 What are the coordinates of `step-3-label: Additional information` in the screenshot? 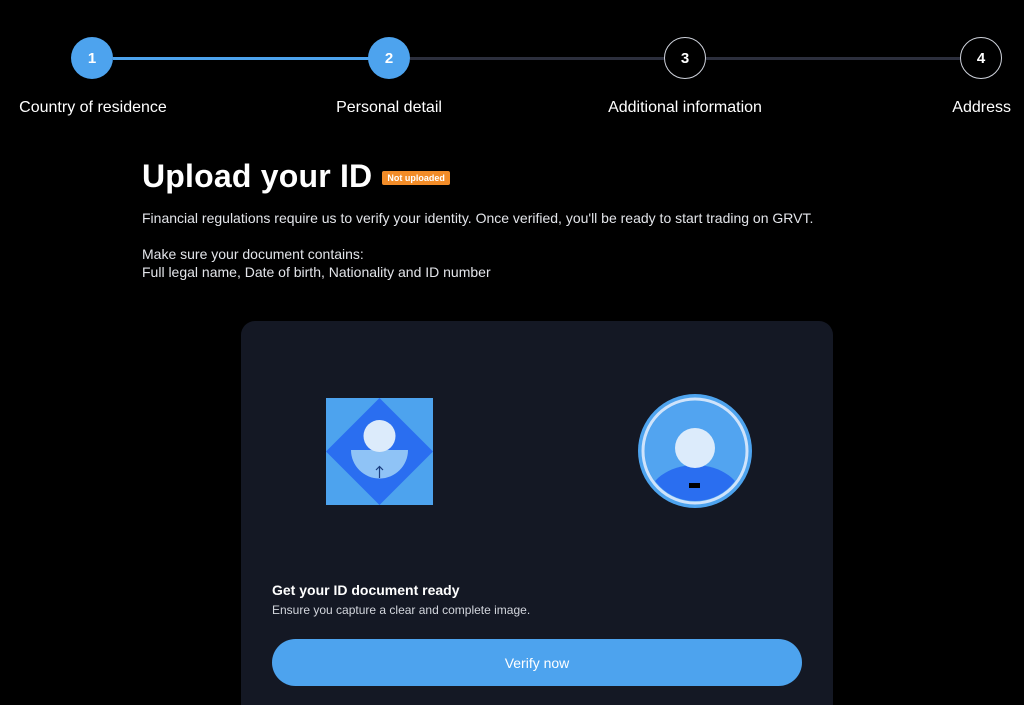 It's located at (685, 107).